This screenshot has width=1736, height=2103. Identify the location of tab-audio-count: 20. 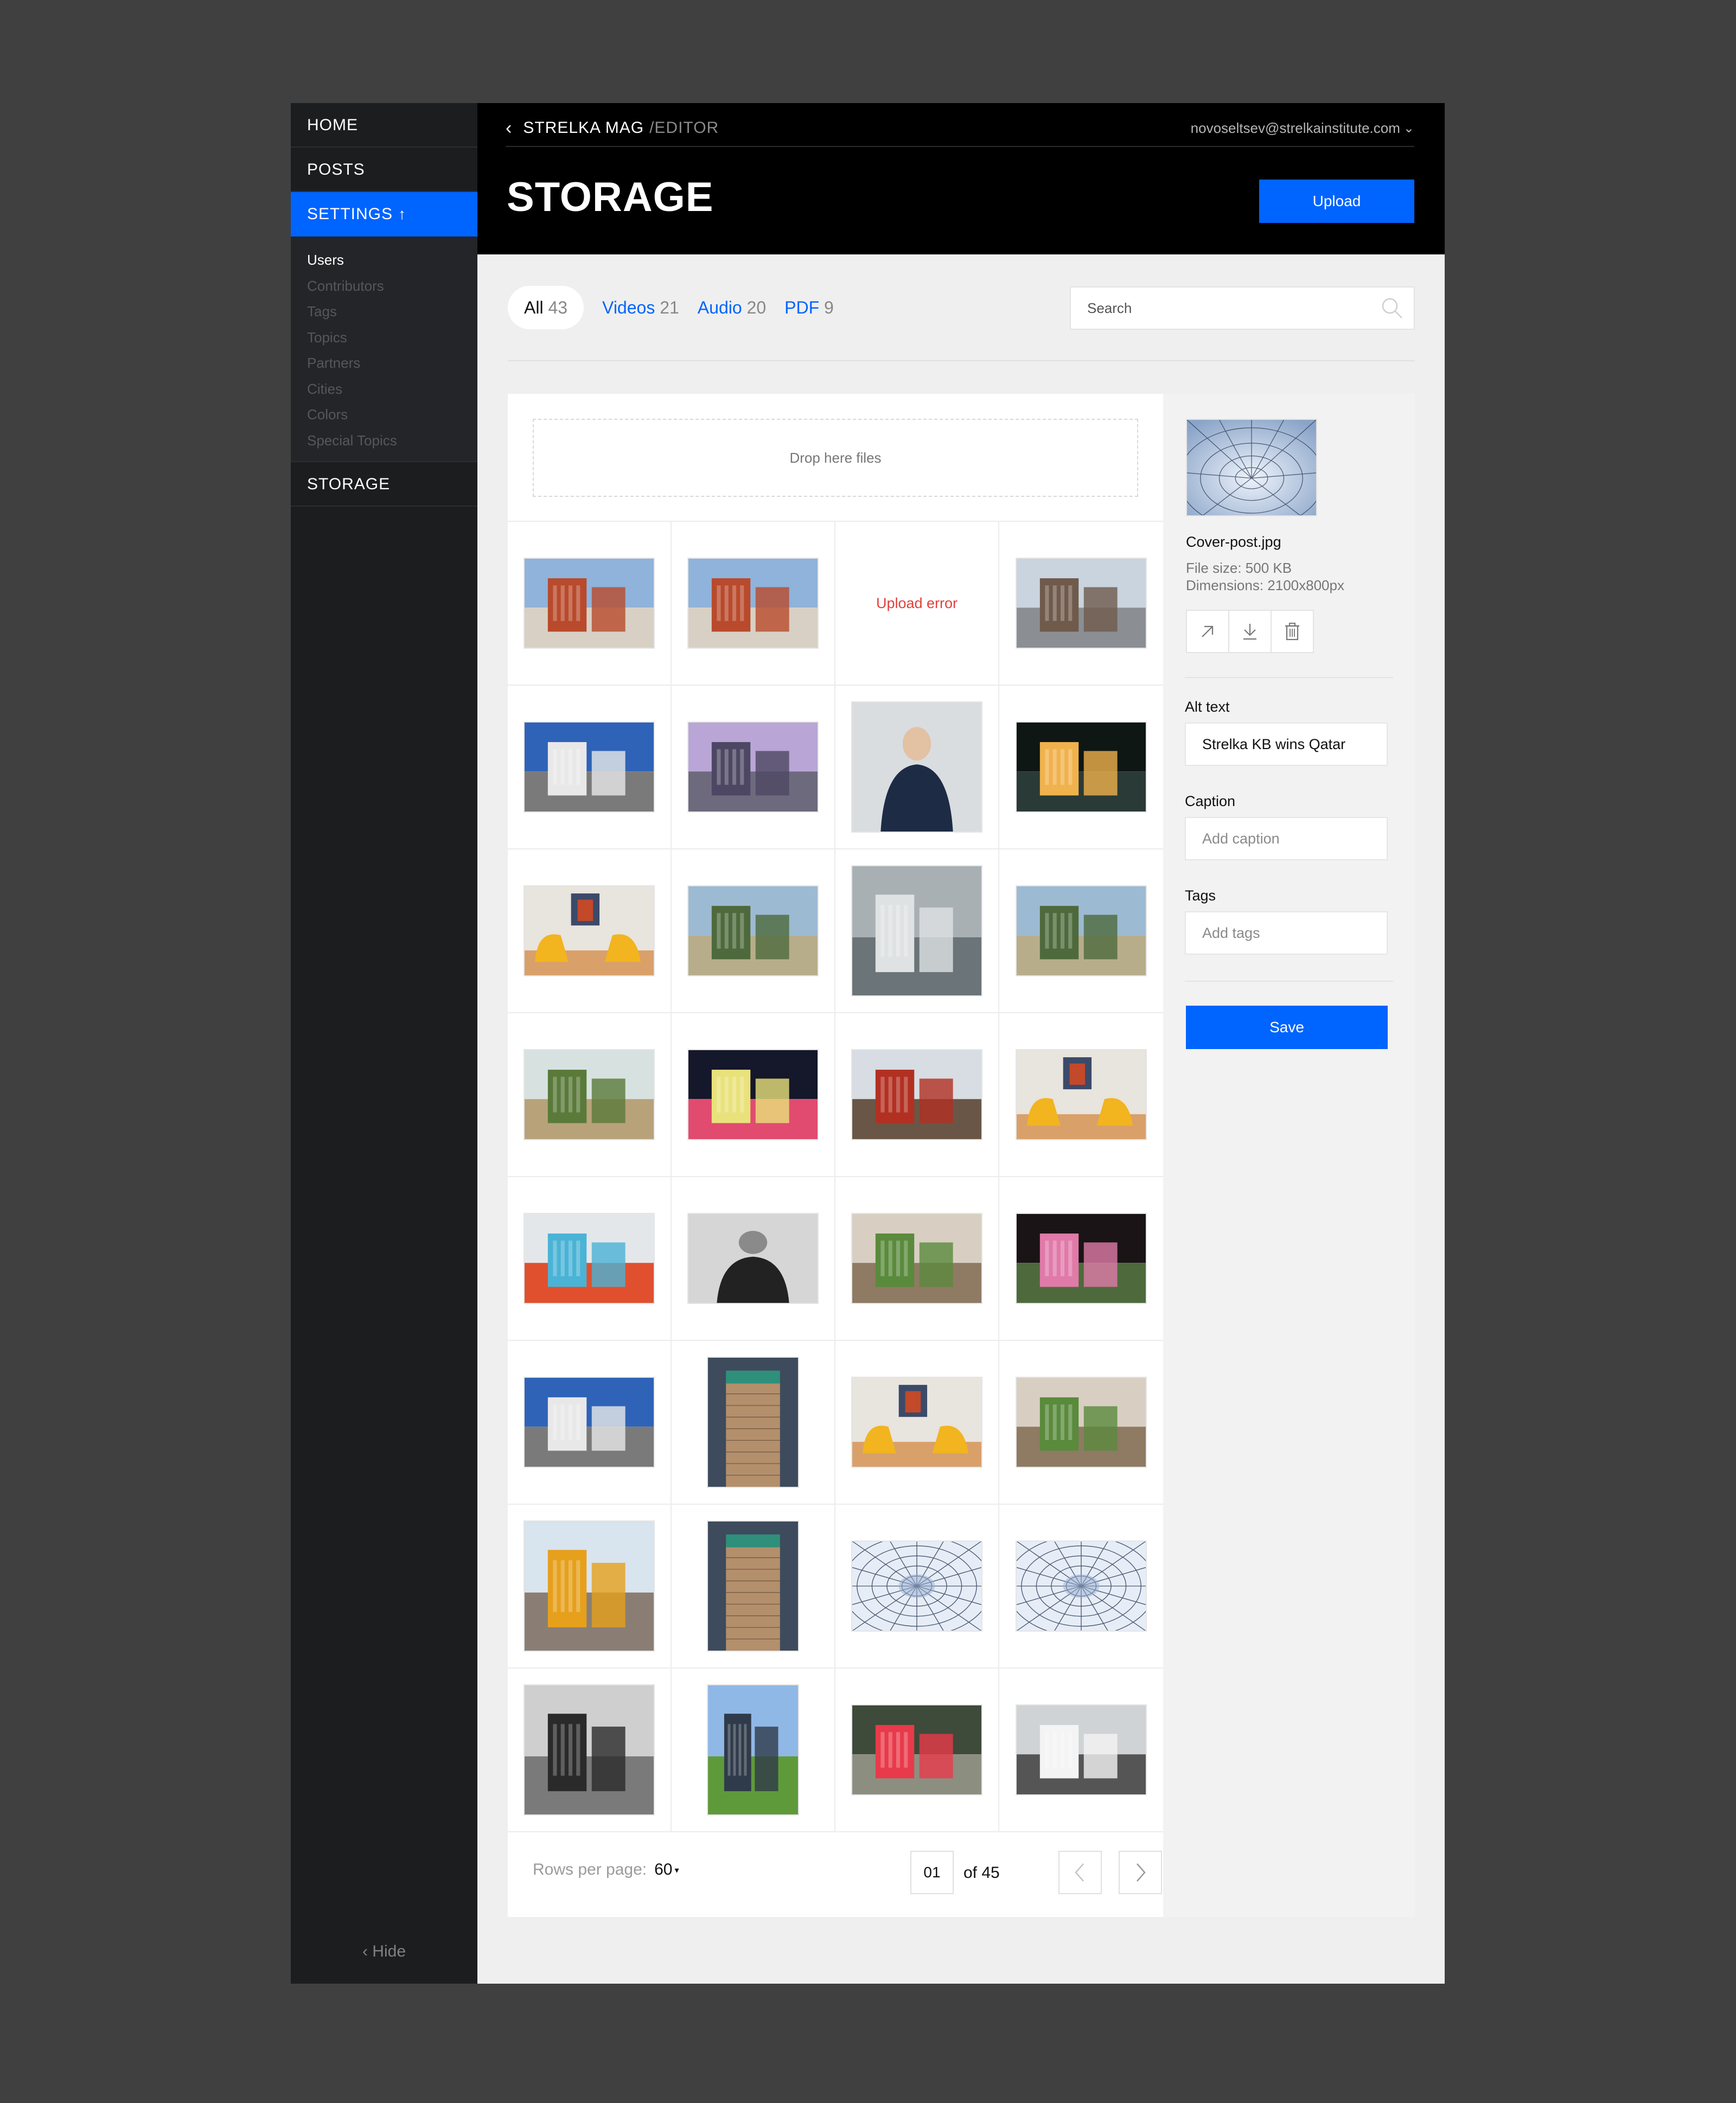
(756, 307).